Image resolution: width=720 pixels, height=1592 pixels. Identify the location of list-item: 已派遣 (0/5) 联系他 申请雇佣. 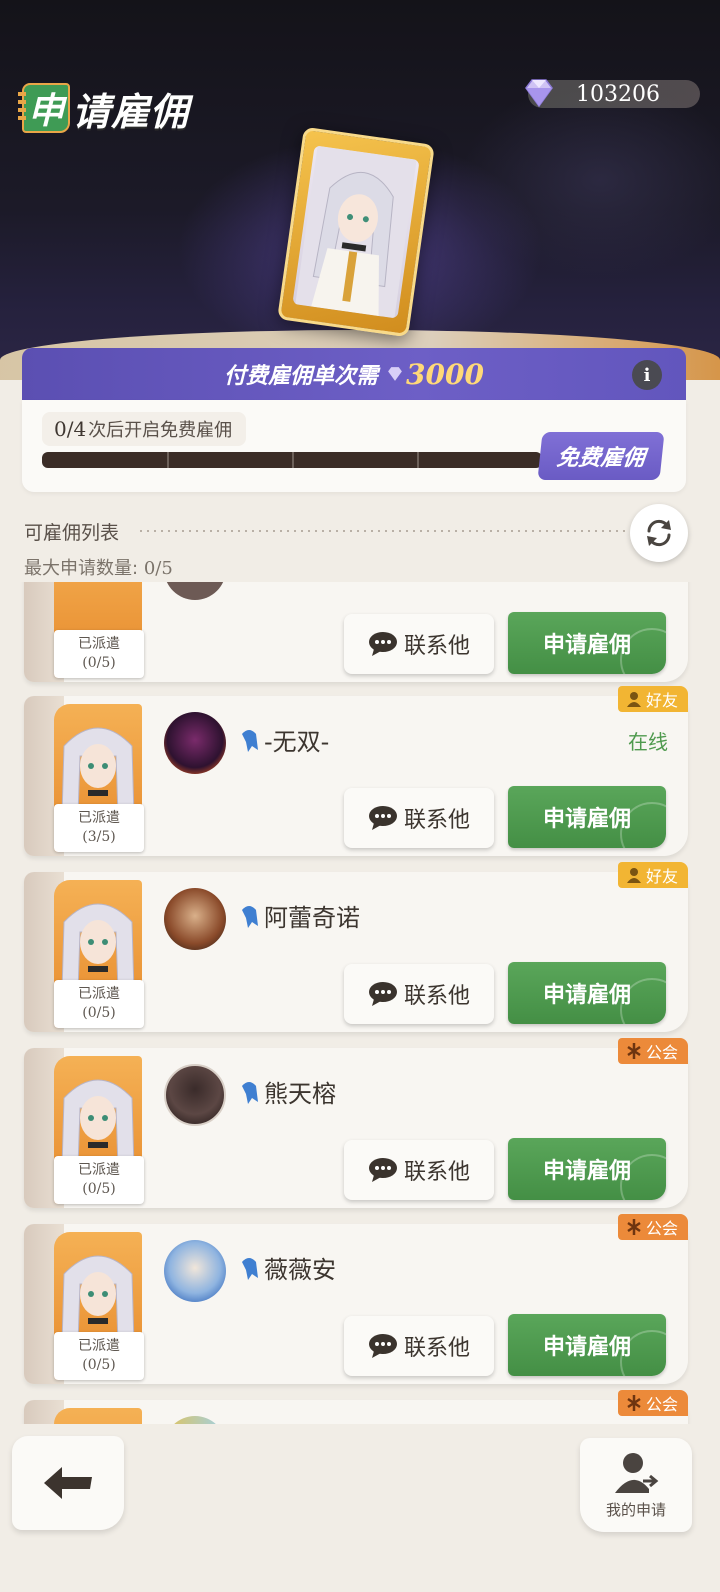
(356, 632).